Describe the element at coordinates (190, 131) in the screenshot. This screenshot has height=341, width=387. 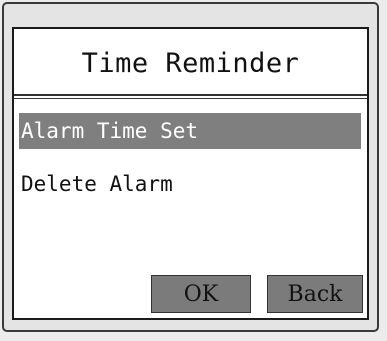
I see `menu-item-alarm-time-set: Alarm Time Set` at that location.